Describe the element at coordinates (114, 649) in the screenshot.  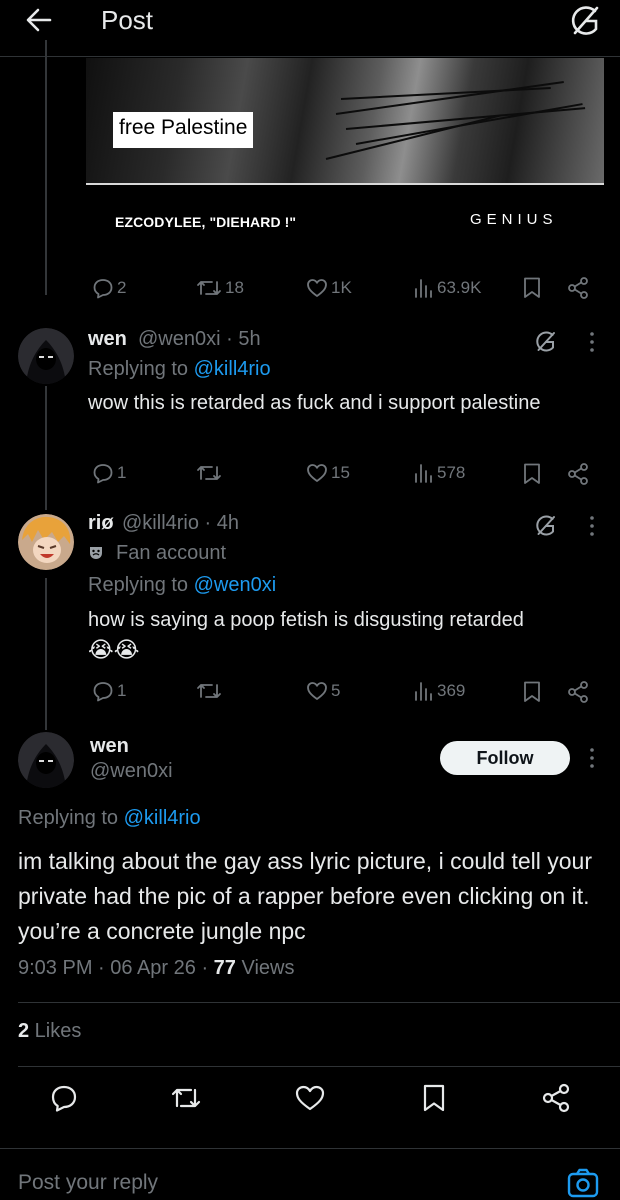
I see `emoji-text: 😭😭` at that location.